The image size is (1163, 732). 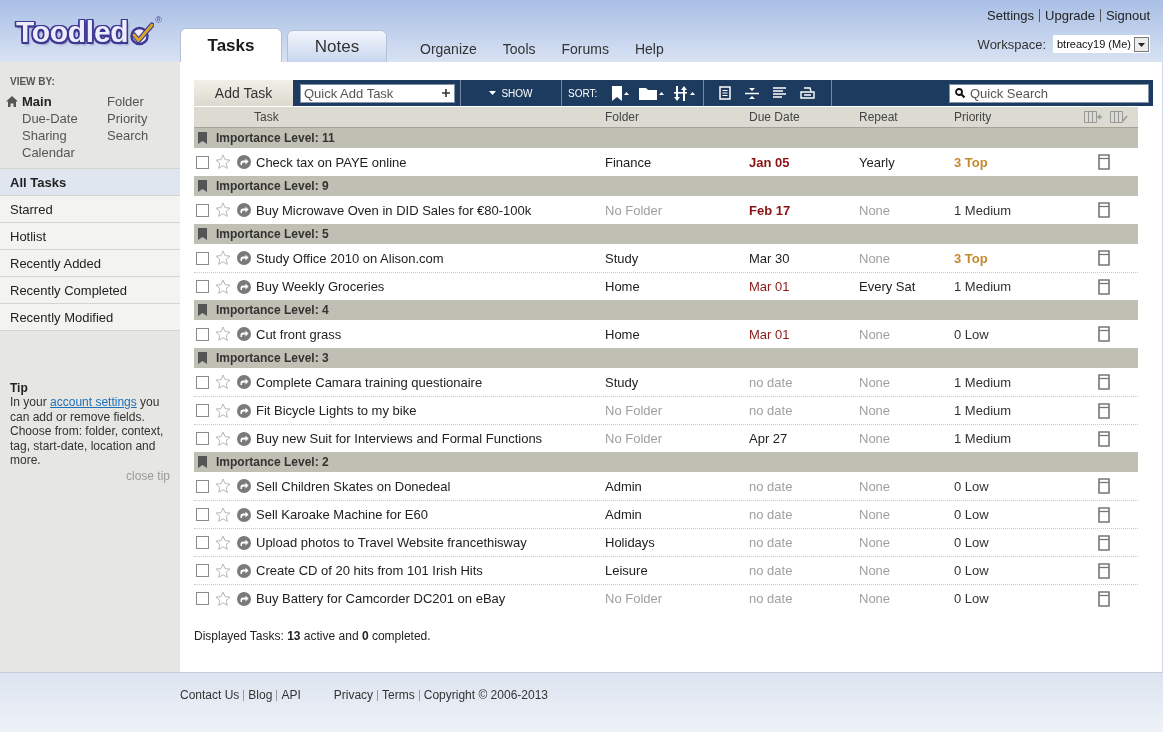 What do you see at coordinates (1101, 44) in the screenshot?
I see `workspace-select: btreacy19 (Me)` at bounding box center [1101, 44].